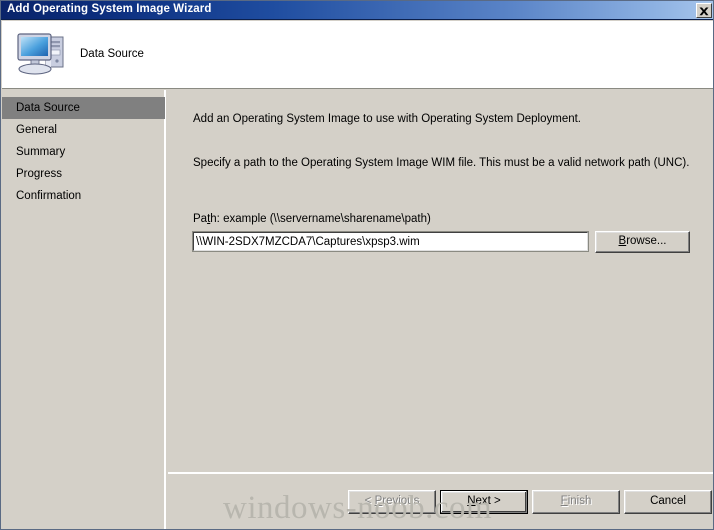  What do you see at coordinates (36, 130) in the screenshot?
I see `sidebar-item-label: General` at bounding box center [36, 130].